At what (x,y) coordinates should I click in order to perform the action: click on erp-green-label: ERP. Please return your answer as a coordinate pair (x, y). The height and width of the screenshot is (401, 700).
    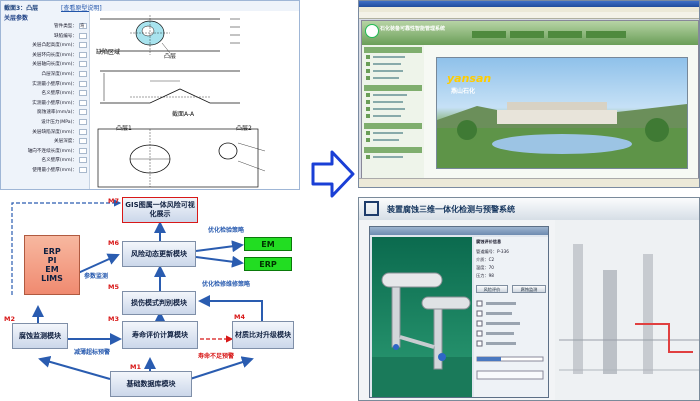
    Looking at the image, I should click on (268, 264).